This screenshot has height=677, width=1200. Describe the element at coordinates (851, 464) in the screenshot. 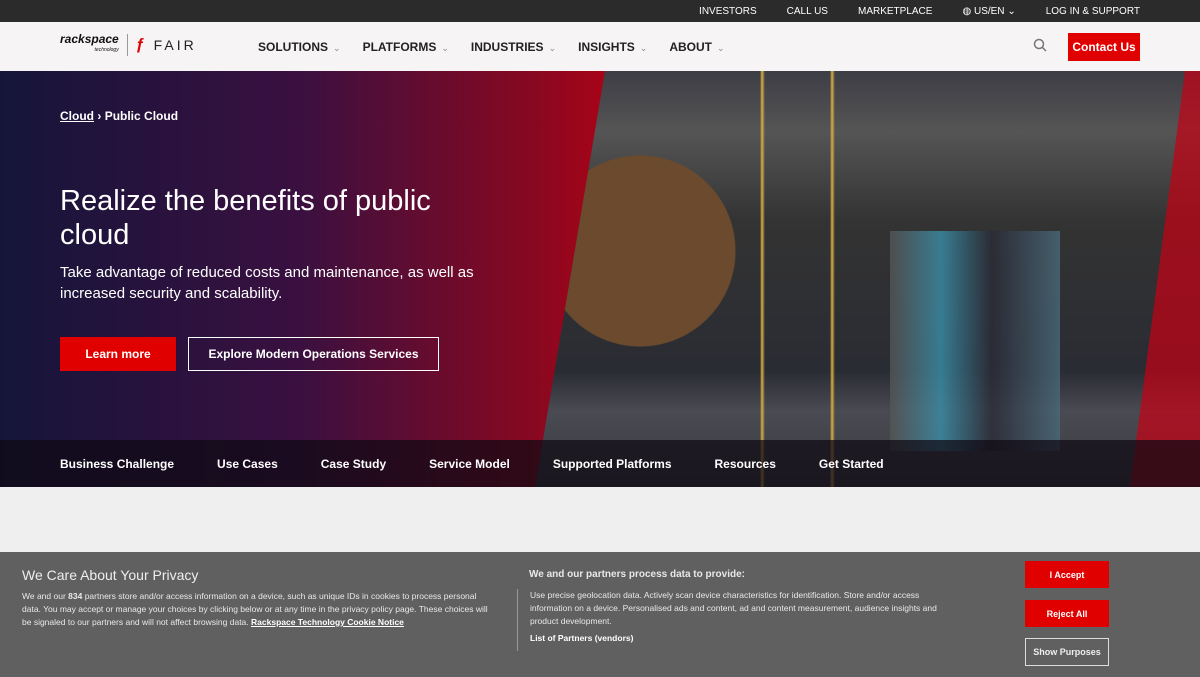

I see `section-link-get-started: Get Started` at that location.